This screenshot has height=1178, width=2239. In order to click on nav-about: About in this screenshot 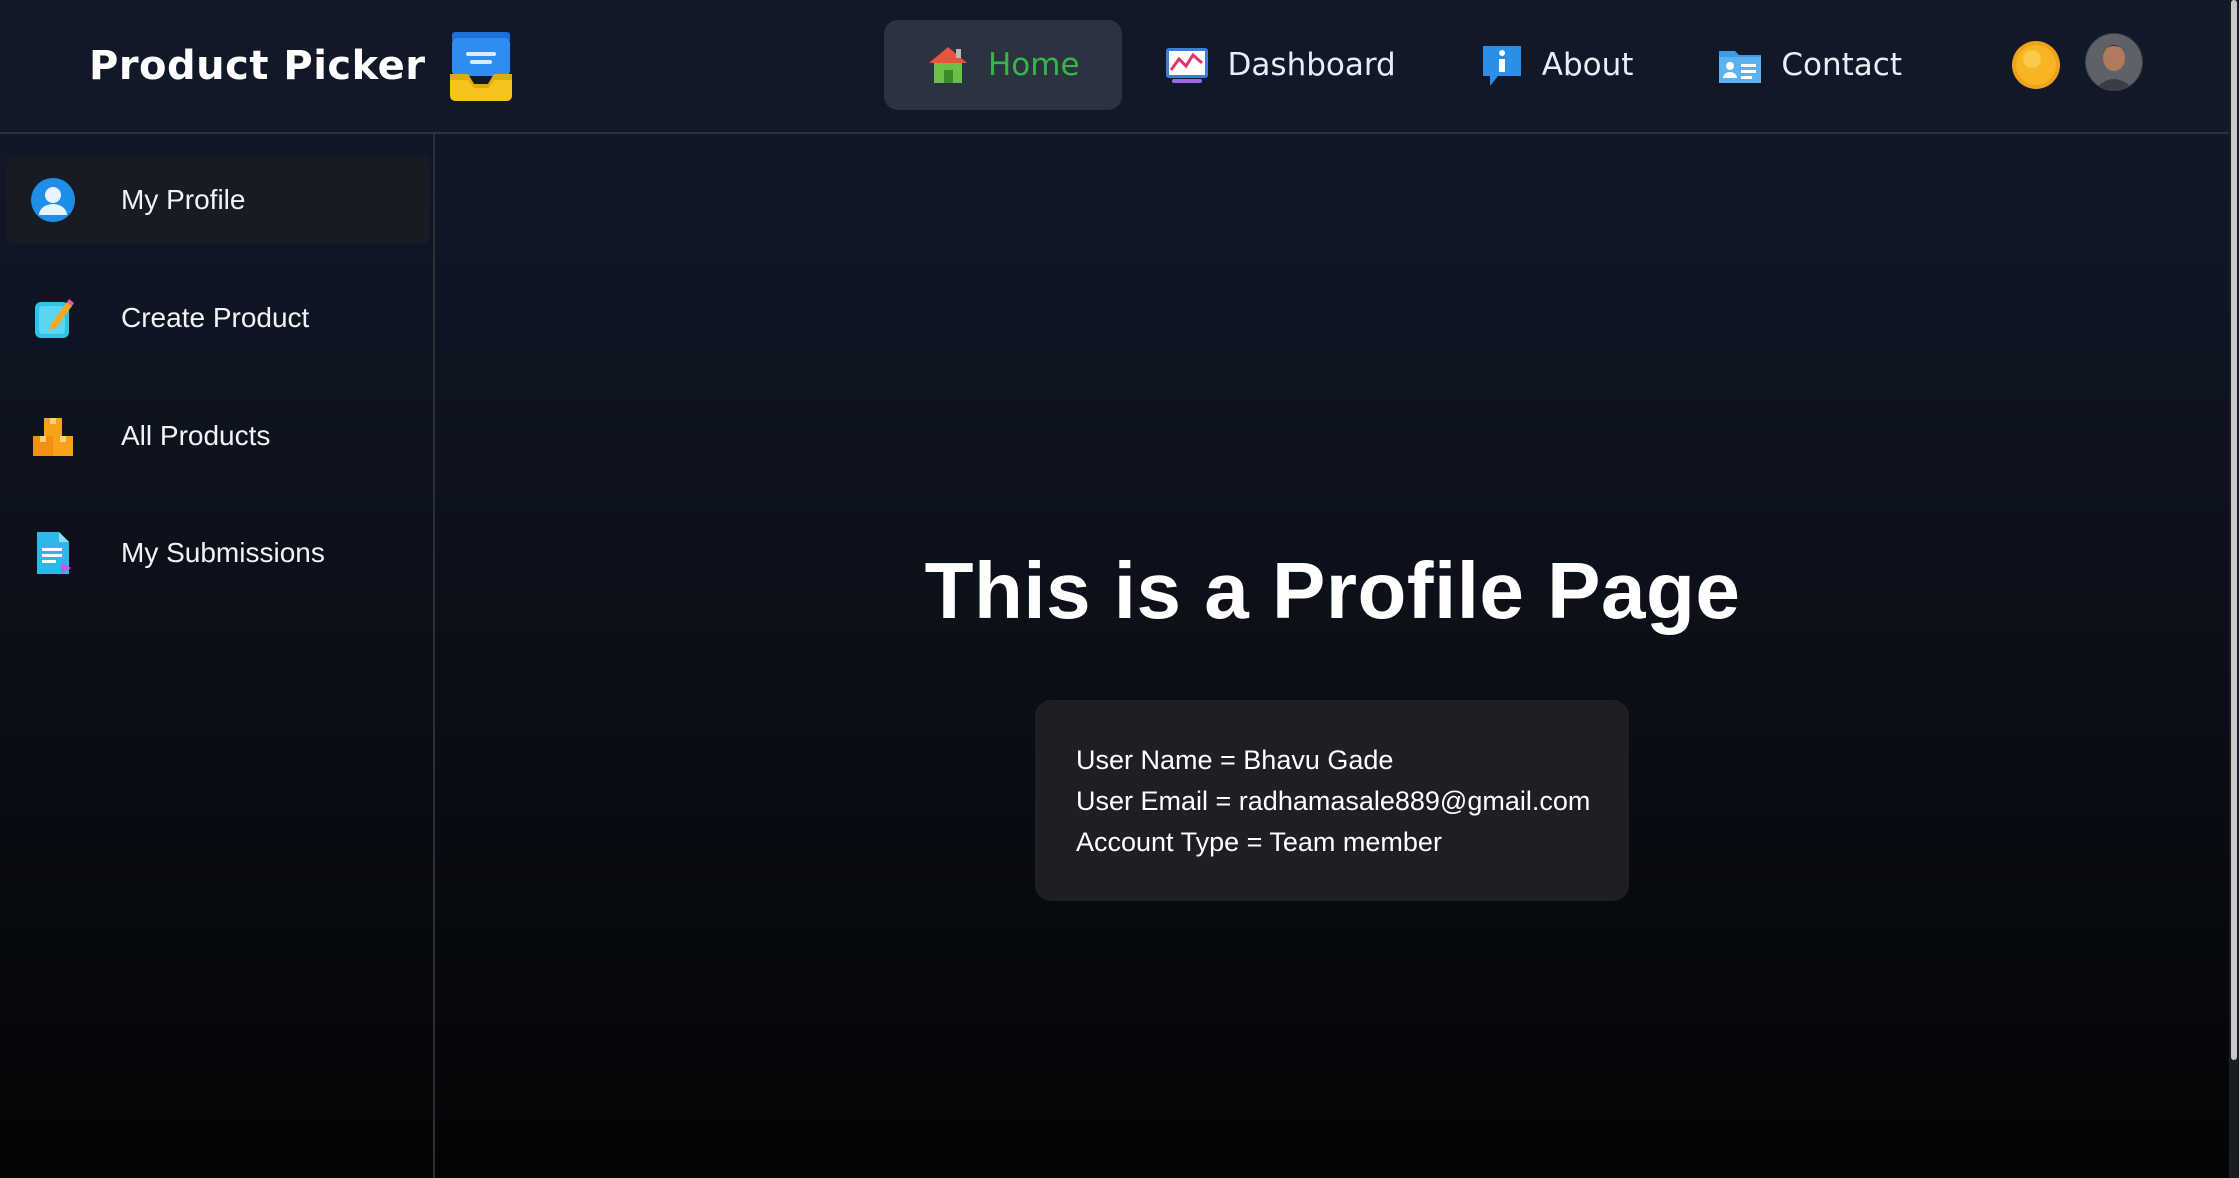, I will do `click(1557, 65)`.